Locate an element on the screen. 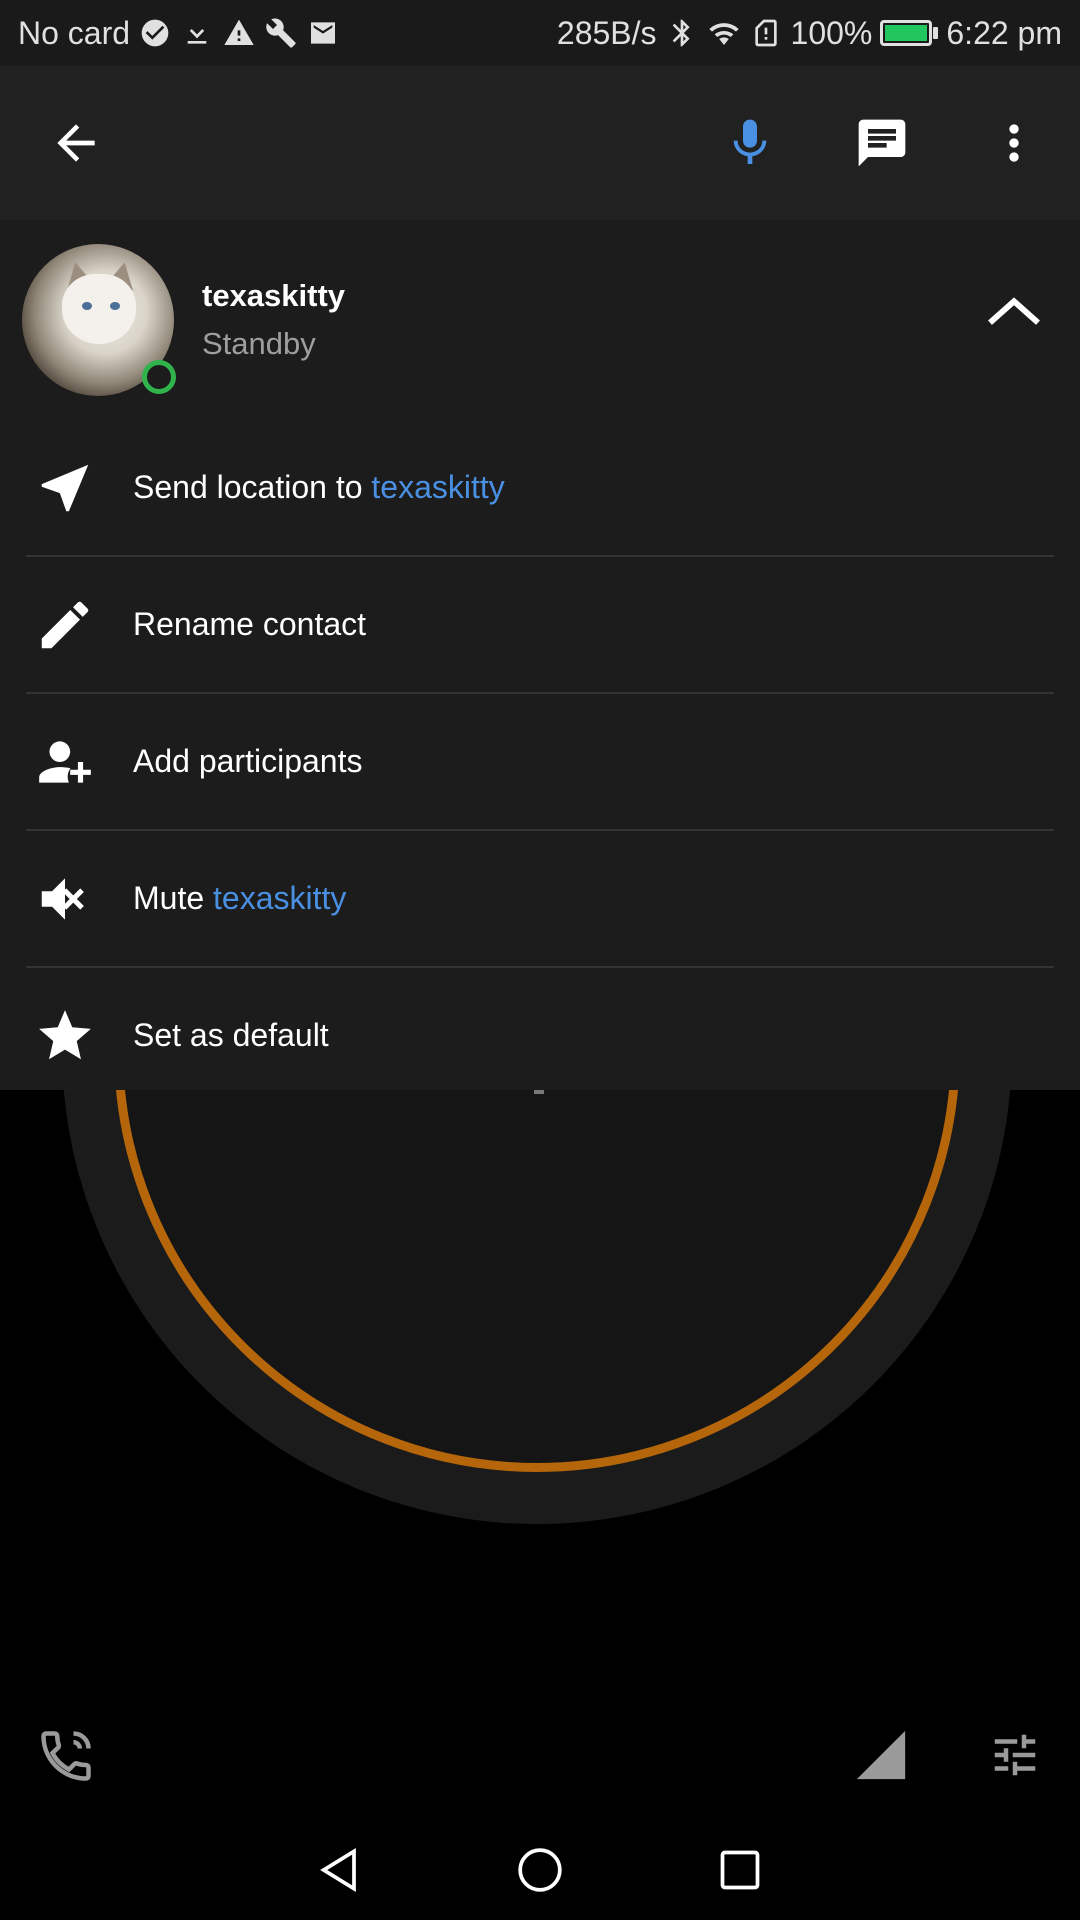 The width and height of the screenshot is (1080, 1920). mute-target: texaskitty is located at coordinates (280, 898).